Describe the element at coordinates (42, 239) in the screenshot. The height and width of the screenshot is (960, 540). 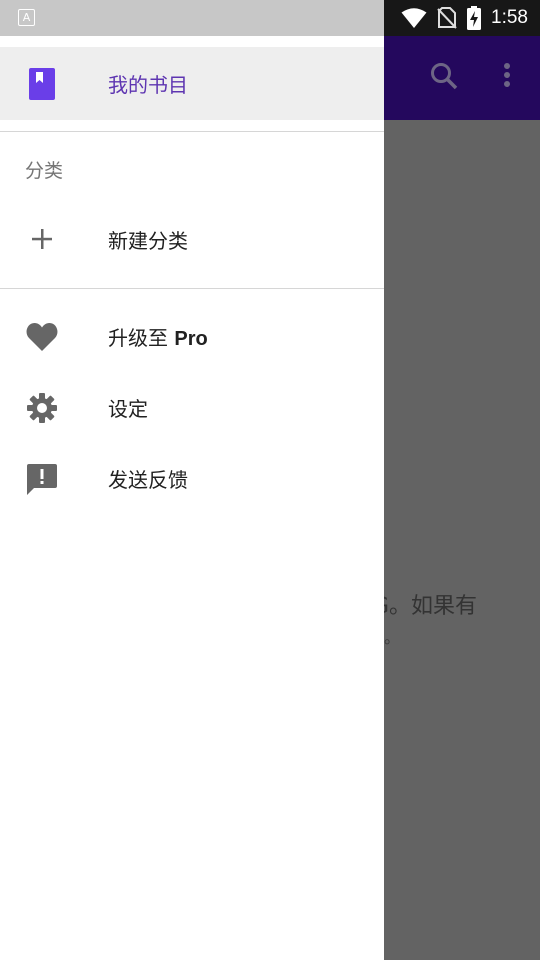
I see `plus-icon` at that location.